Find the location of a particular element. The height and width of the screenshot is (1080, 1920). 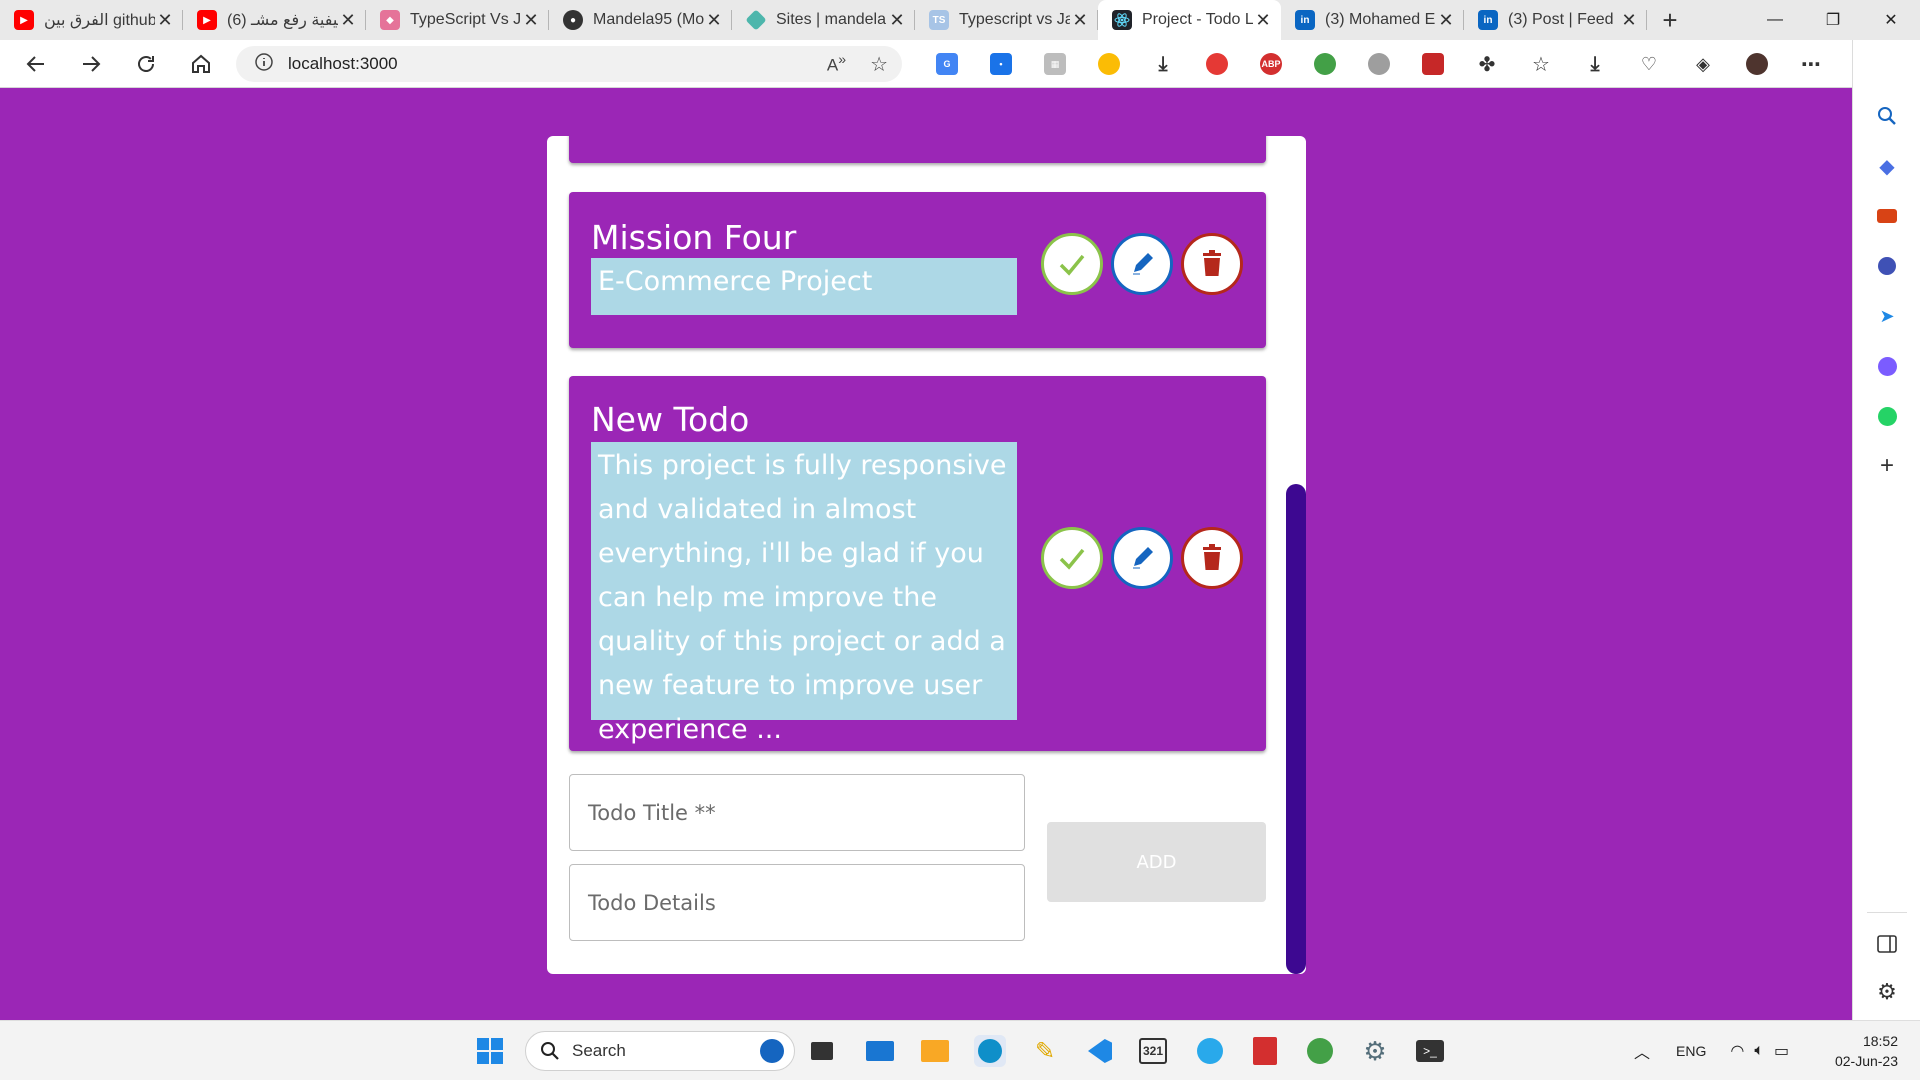

terminal-icon: >_ is located at coordinates (1430, 1051).